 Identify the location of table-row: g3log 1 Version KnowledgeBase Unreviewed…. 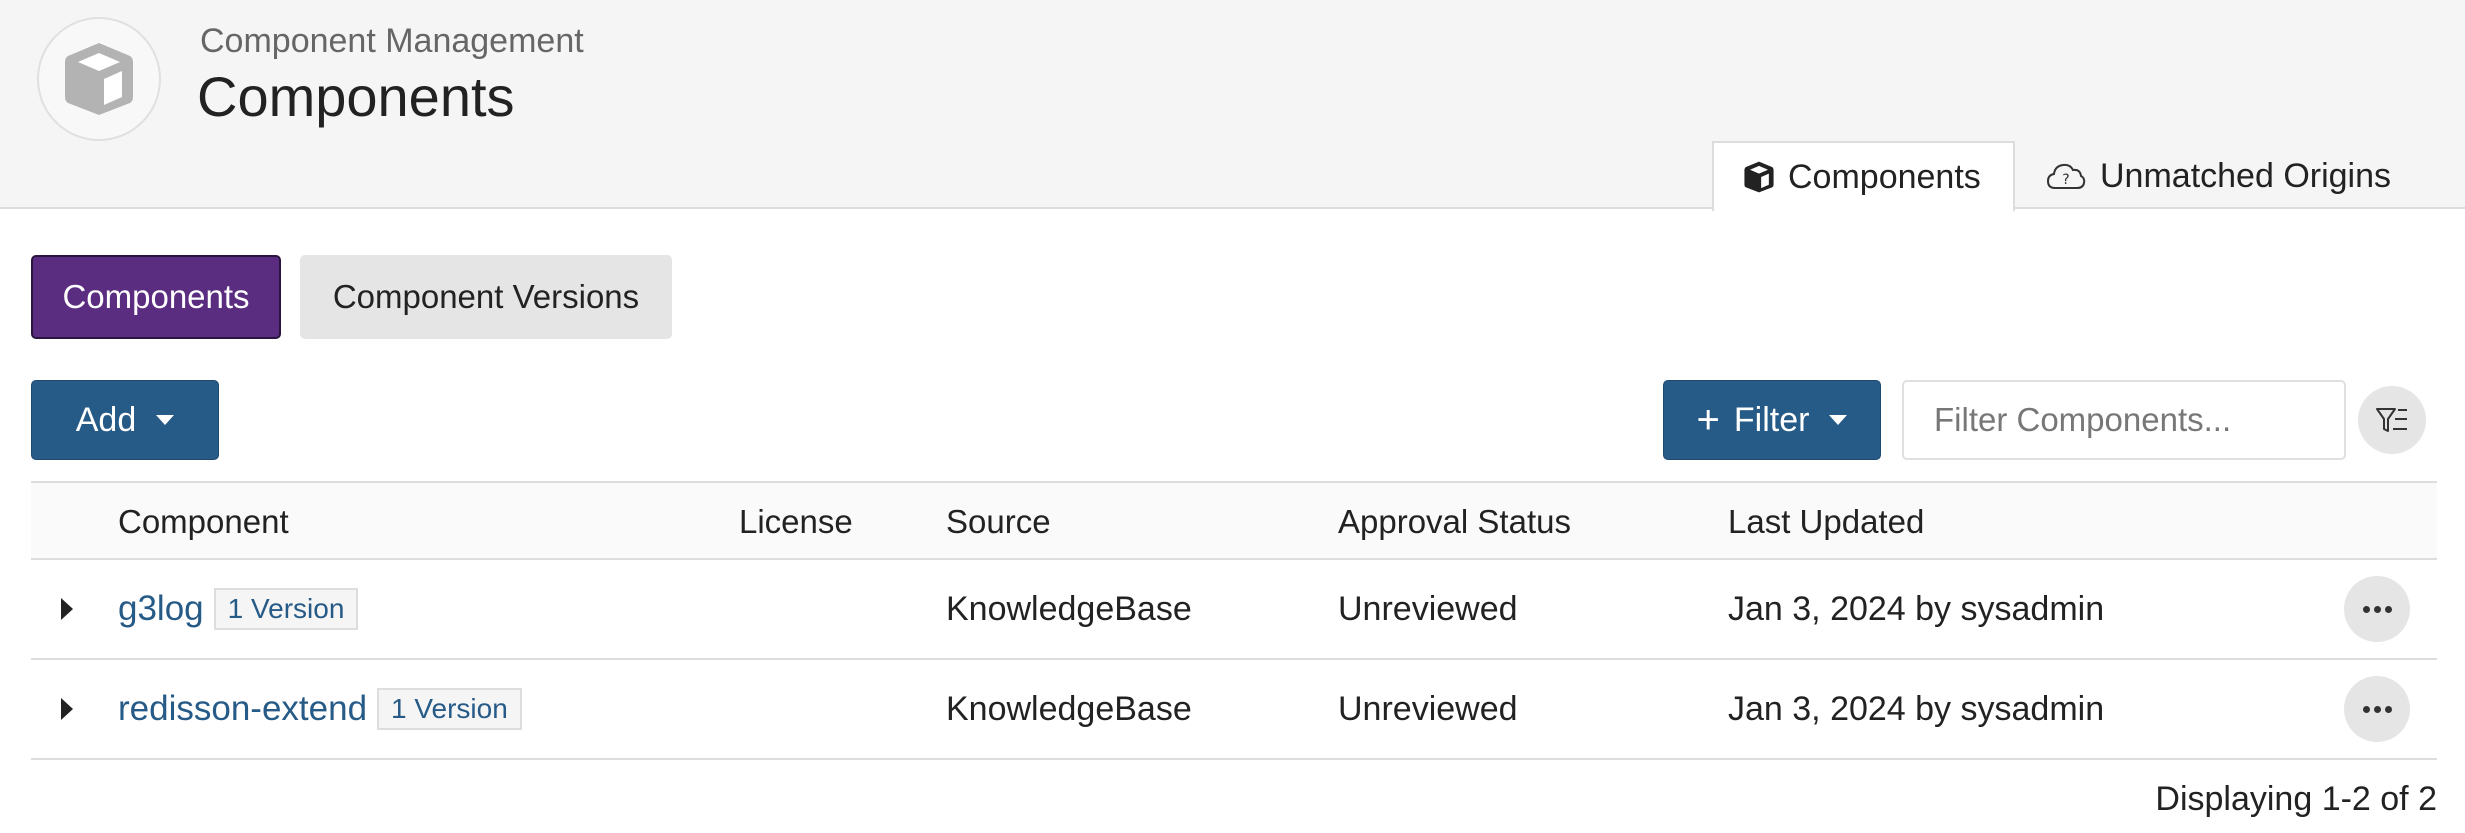
(1234, 610).